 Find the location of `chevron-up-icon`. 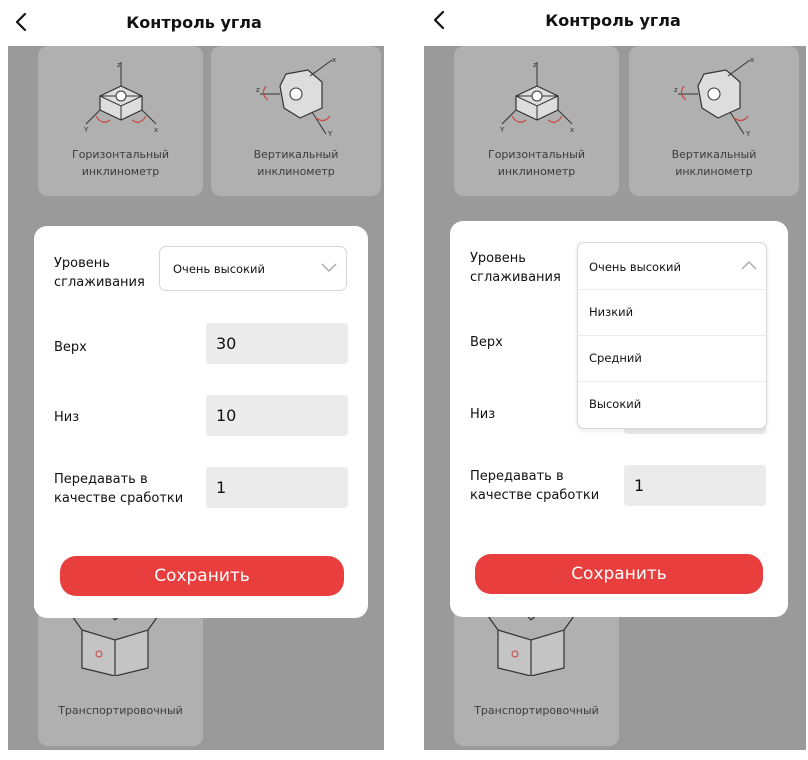

chevron-up-icon is located at coordinates (749, 266).